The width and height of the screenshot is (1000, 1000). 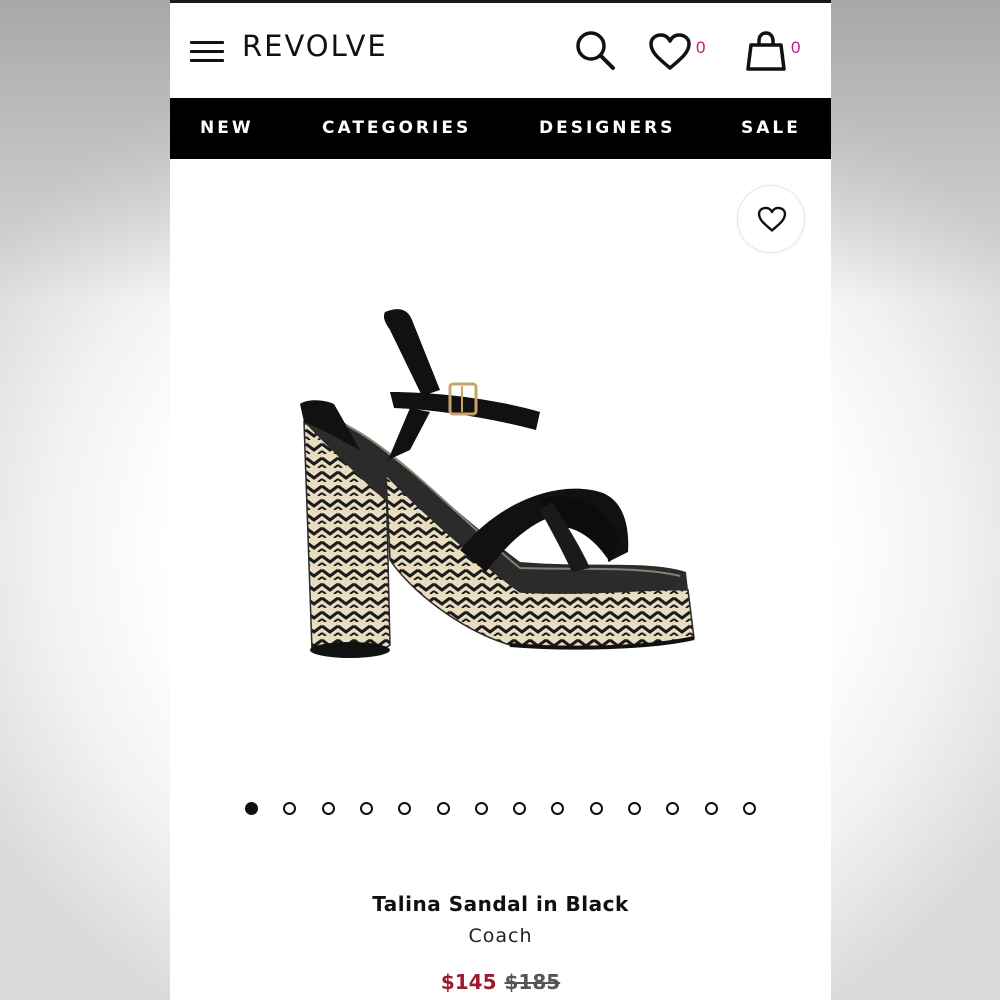 I want to click on shopping-bag-icon, so click(x=767, y=53).